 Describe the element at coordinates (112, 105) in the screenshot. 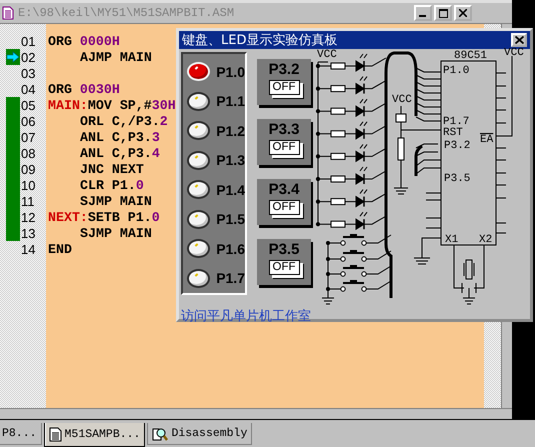

I see `code-line: MAIN:MOV SP,#30H` at that location.